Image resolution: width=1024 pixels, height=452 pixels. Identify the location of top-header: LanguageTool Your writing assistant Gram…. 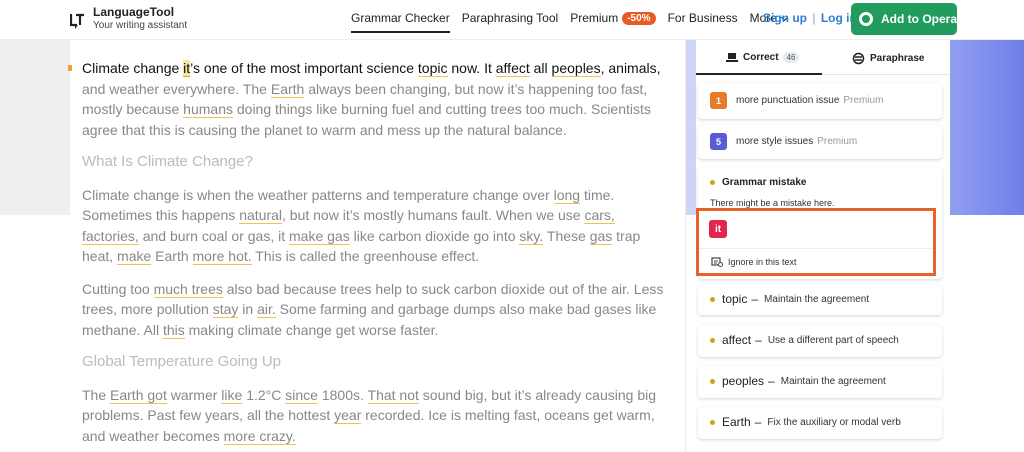
(512, 20).